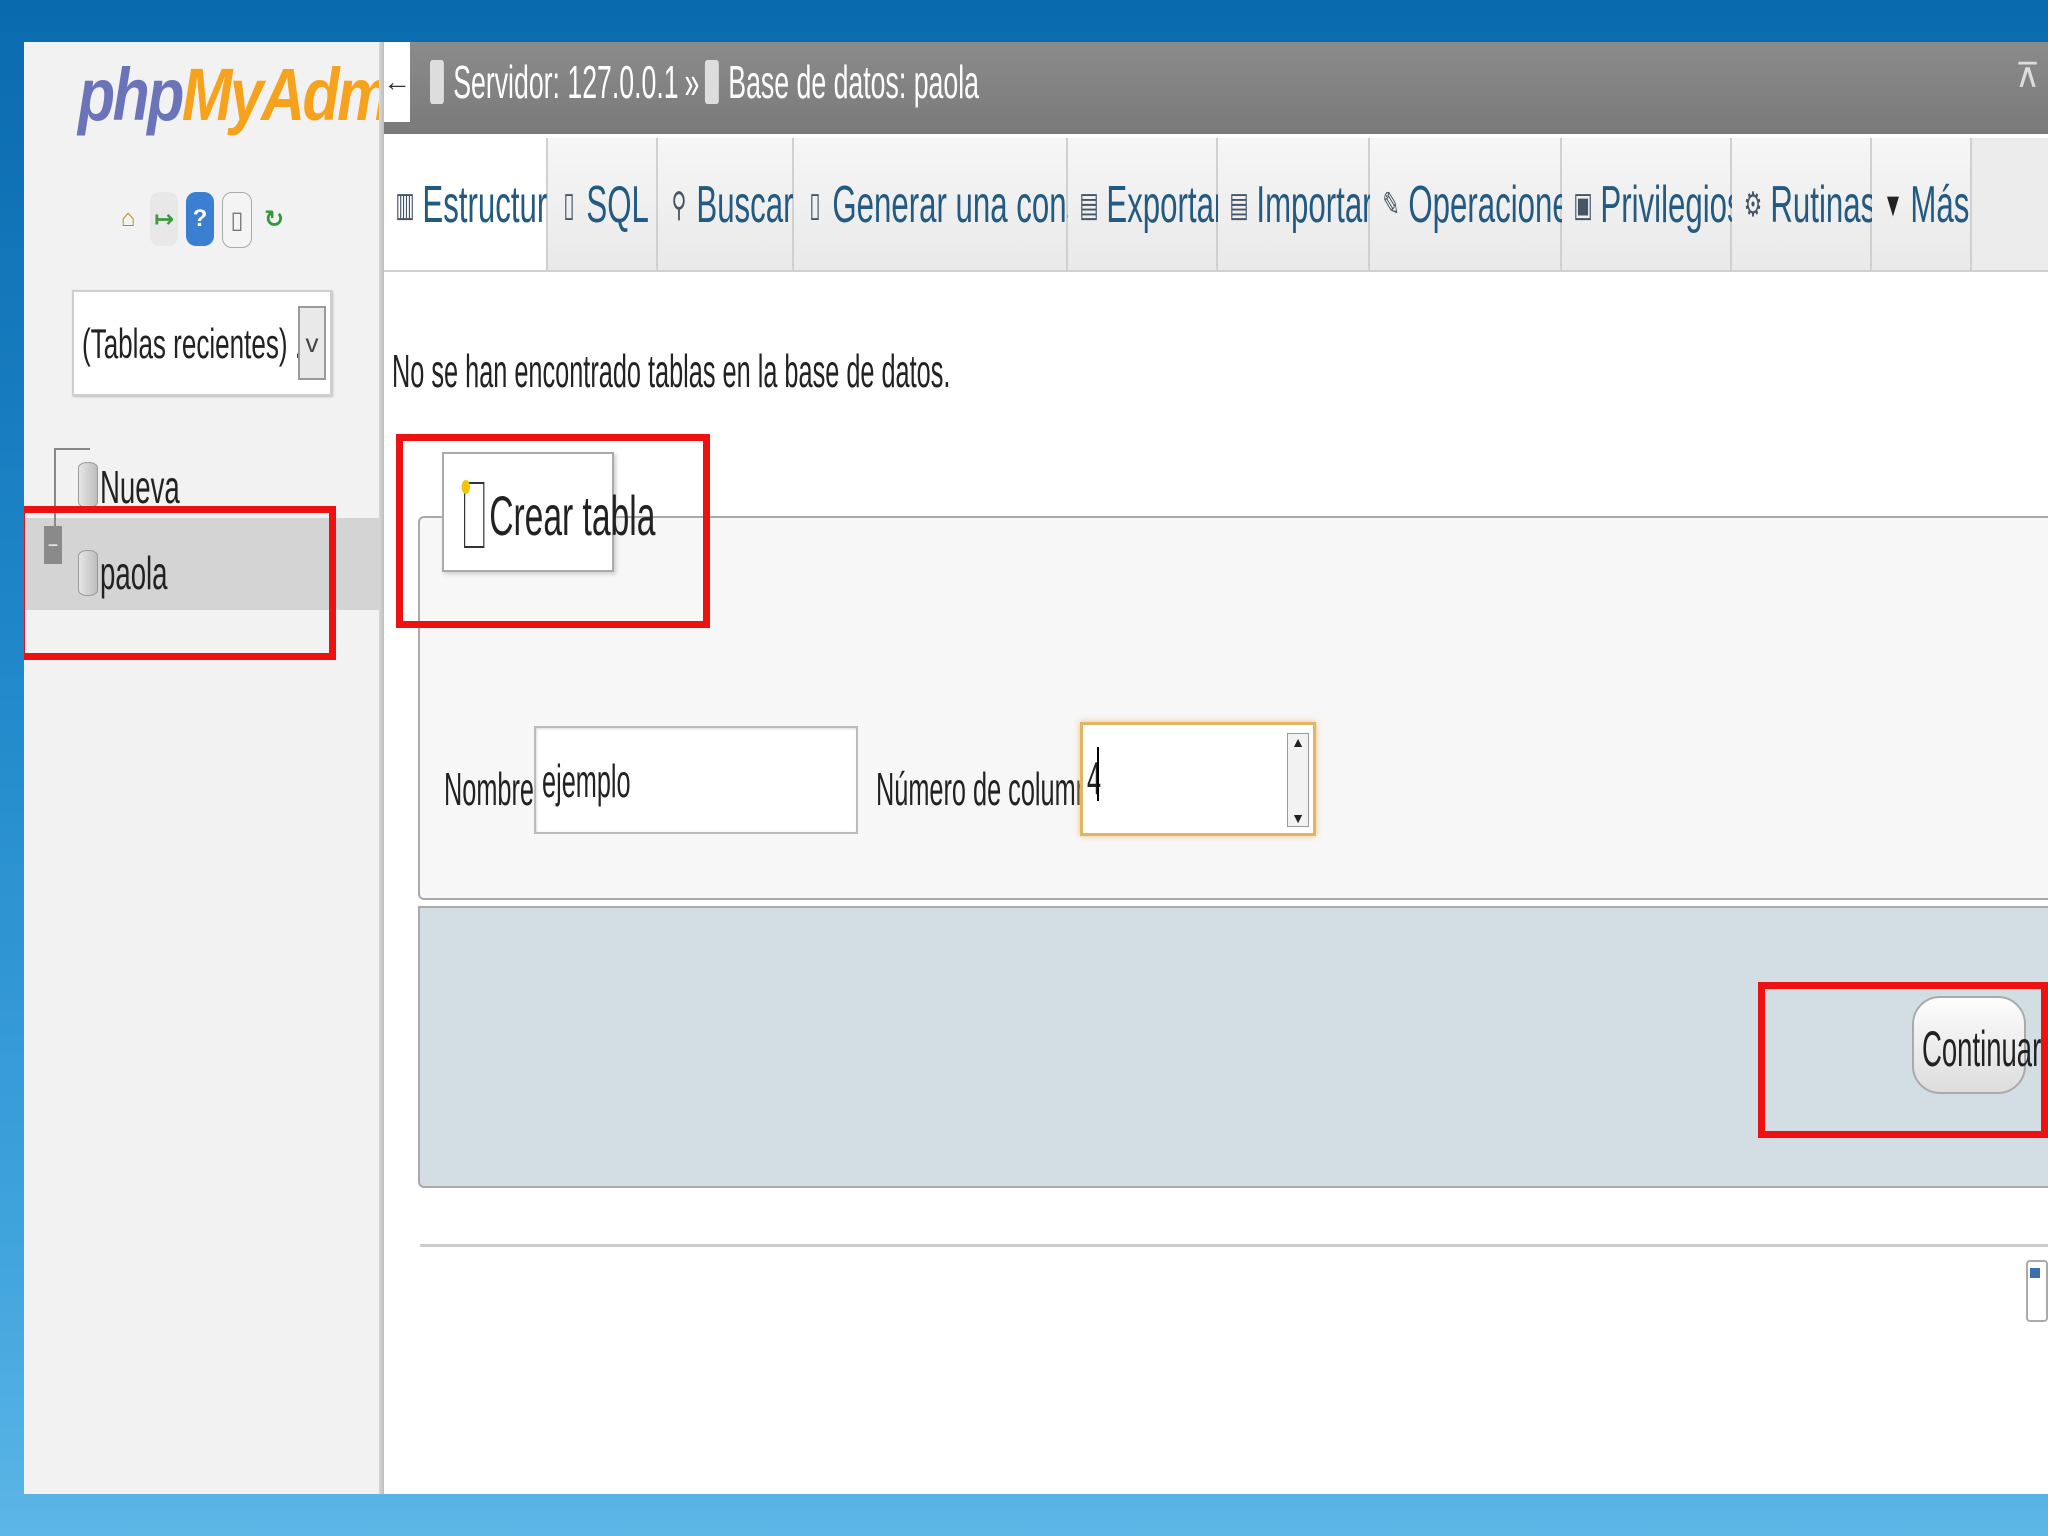 This screenshot has width=2048, height=1536. Describe the element at coordinates (1893, 204) in the screenshot. I see `triangle-down-icon: ▼` at that location.